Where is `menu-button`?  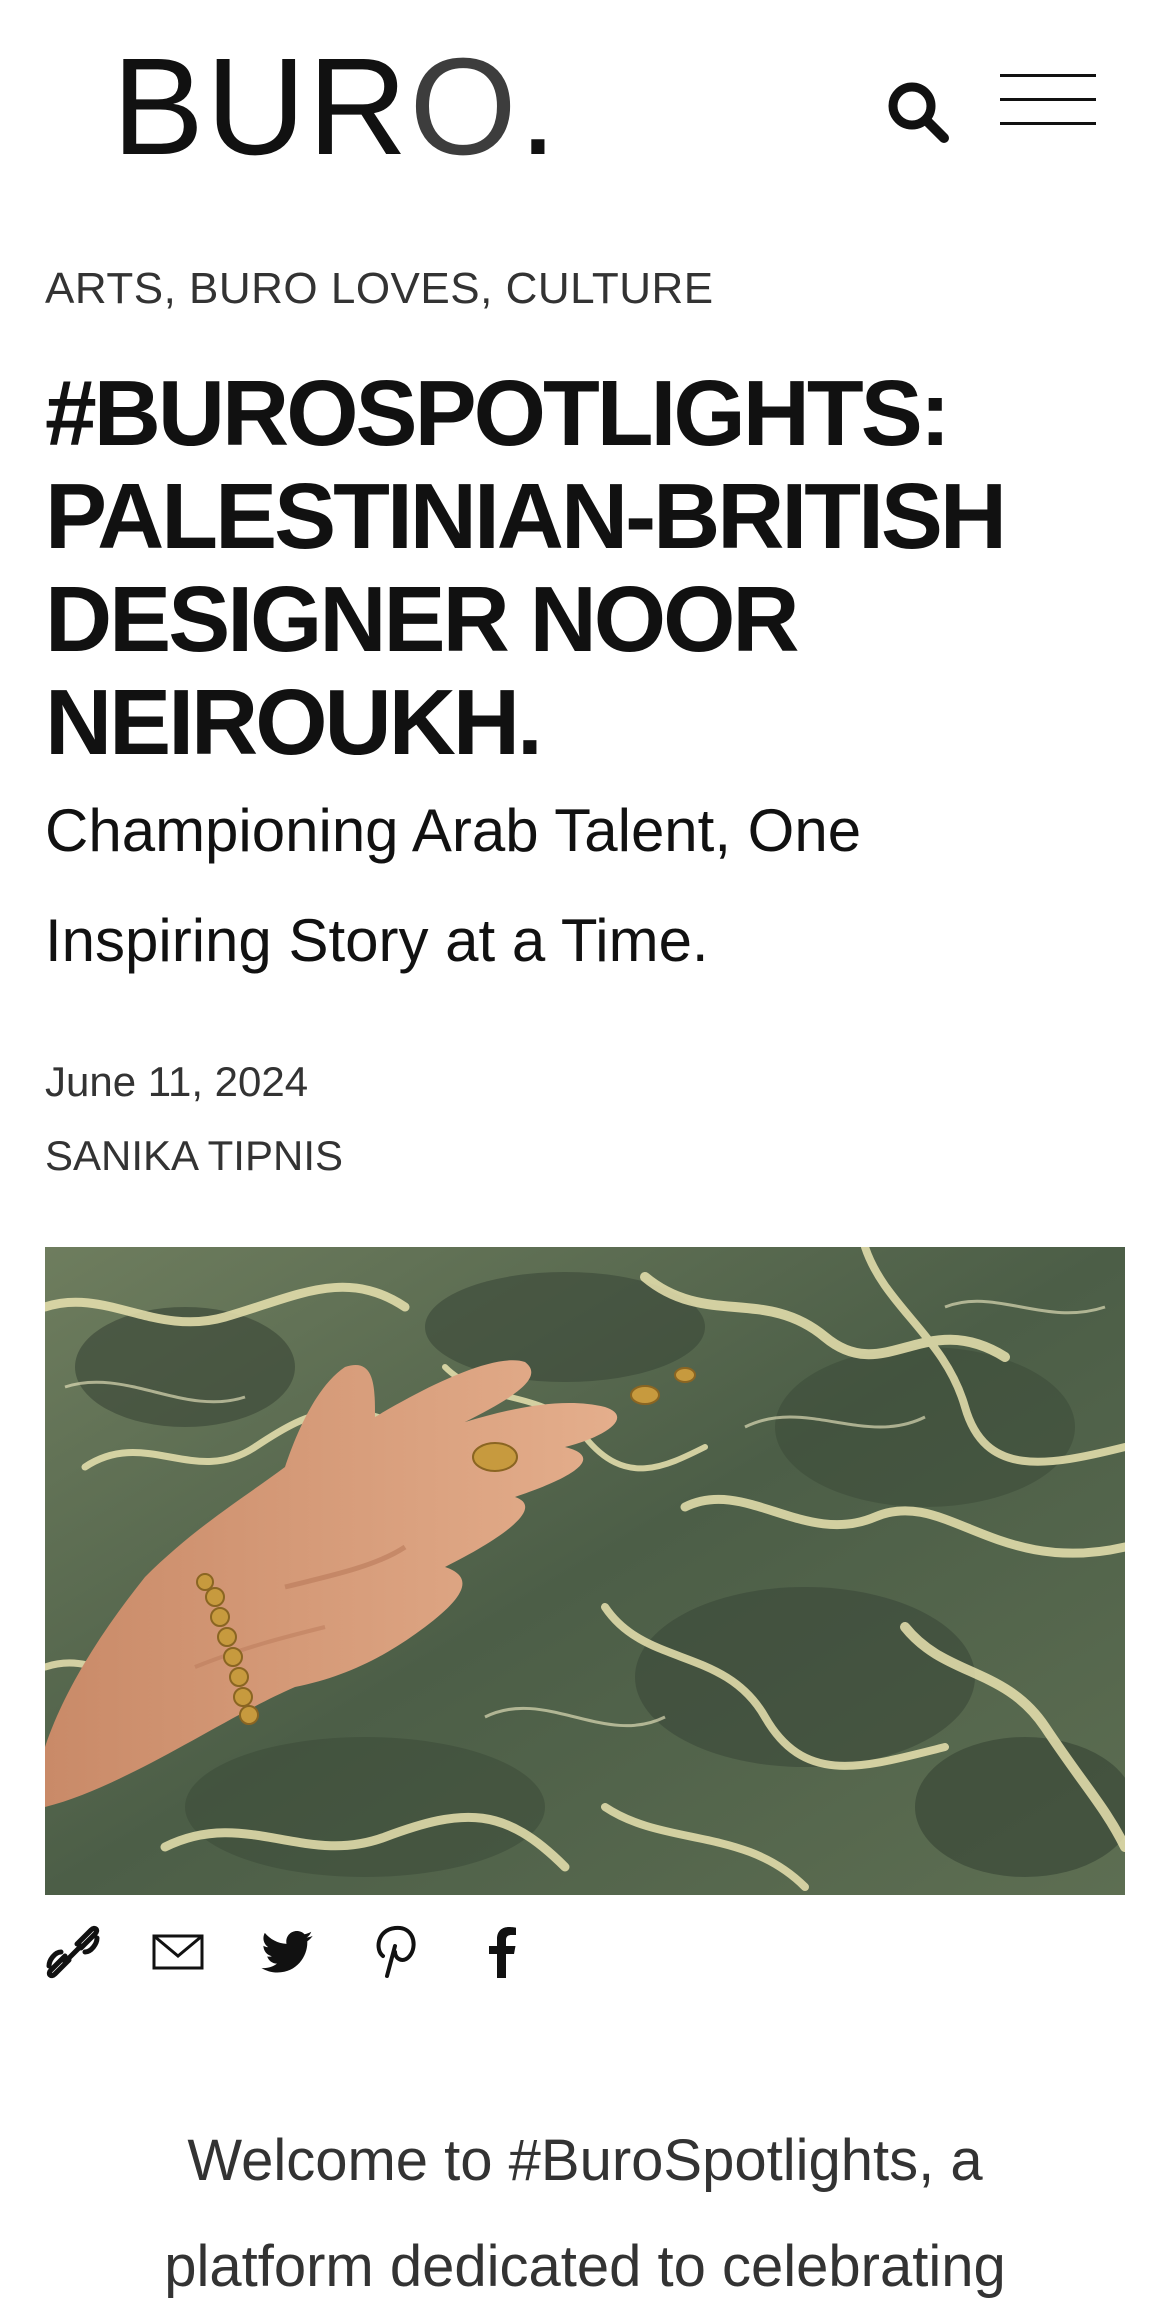 menu-button is located at coordinates (1050, 101).